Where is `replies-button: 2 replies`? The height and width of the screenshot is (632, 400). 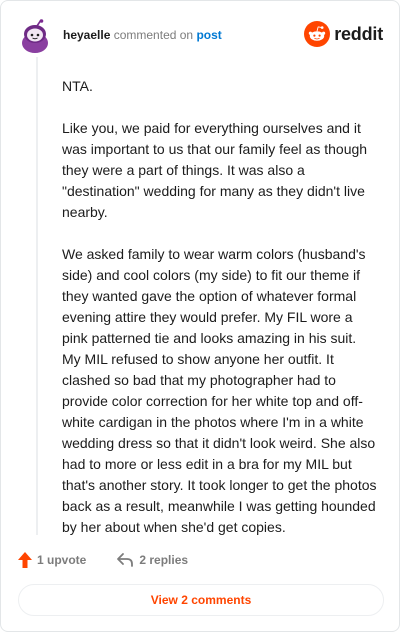
replies-button: 2 replies is located at coordinates (152, 560).